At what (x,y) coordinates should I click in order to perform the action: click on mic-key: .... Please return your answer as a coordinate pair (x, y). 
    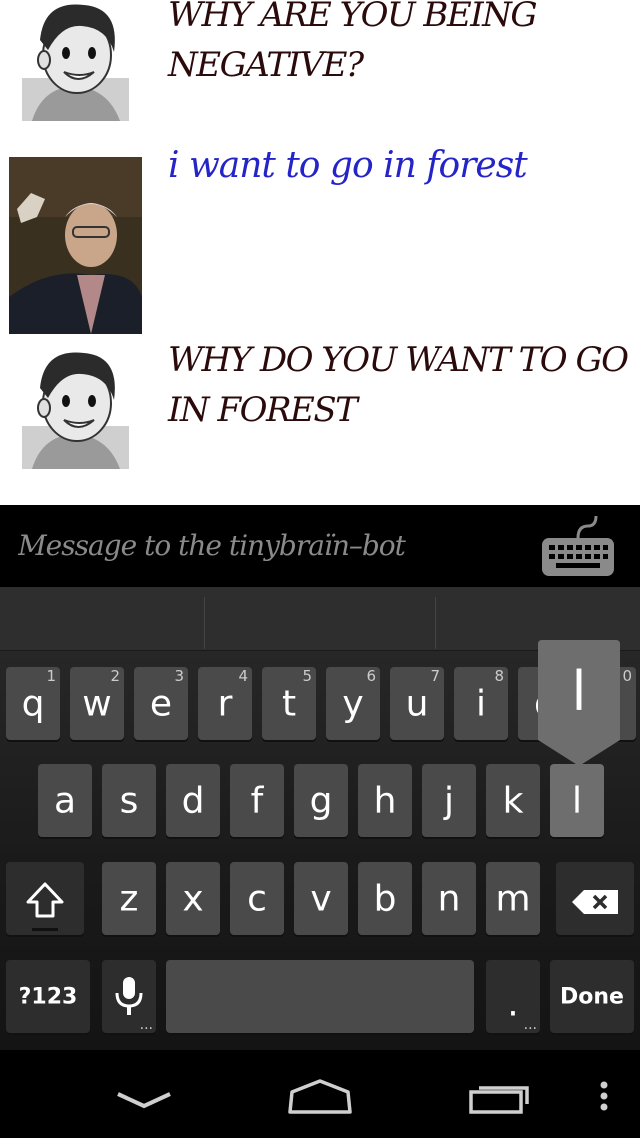
    Looking at the image, I should click on (129, 996).